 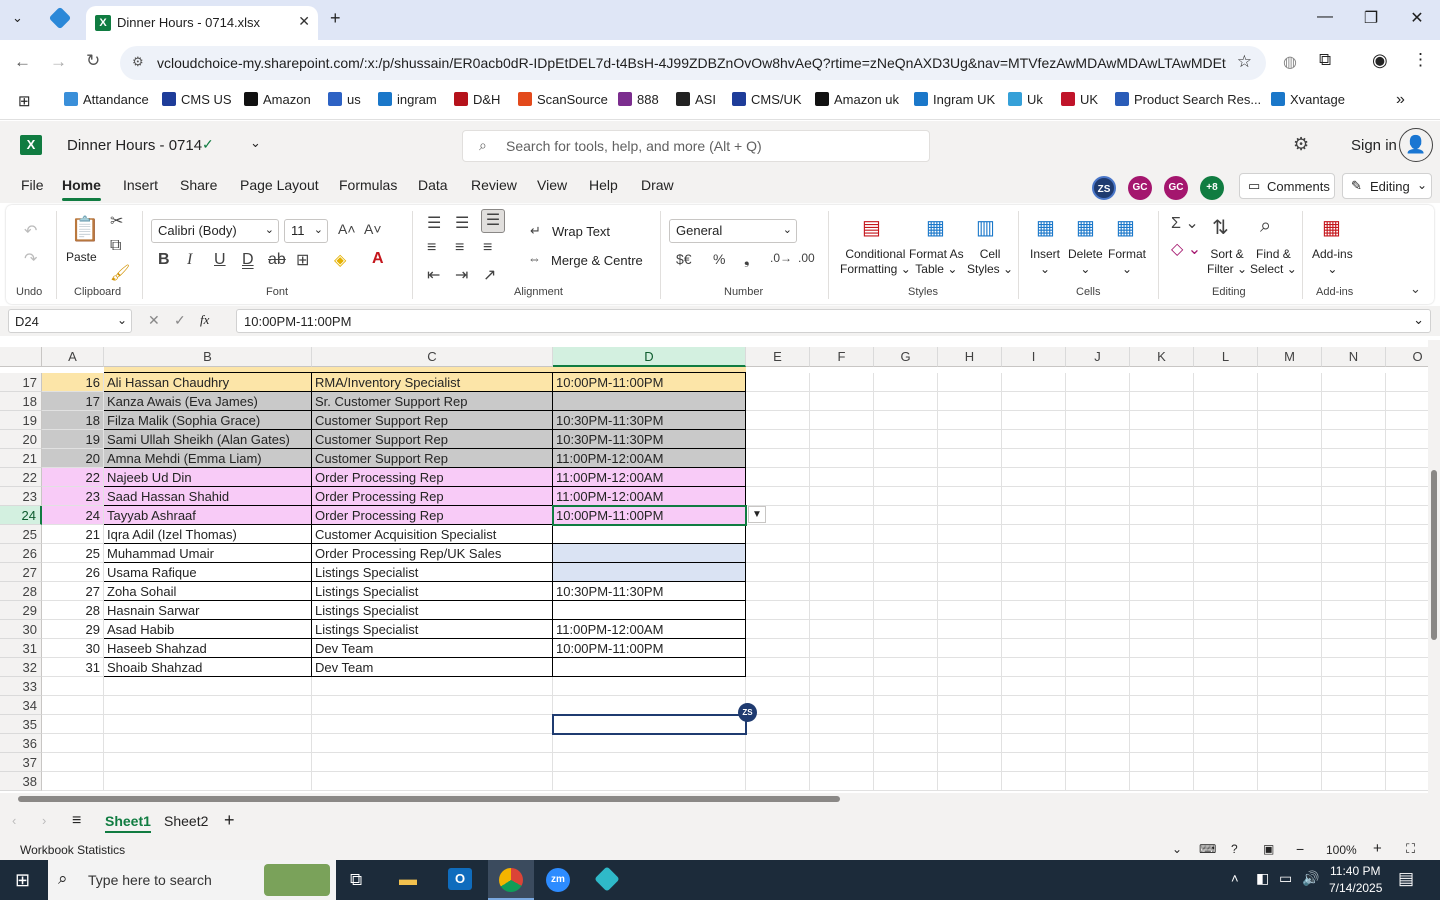 I want to click on cell-e32, so click(x=778, y=667).